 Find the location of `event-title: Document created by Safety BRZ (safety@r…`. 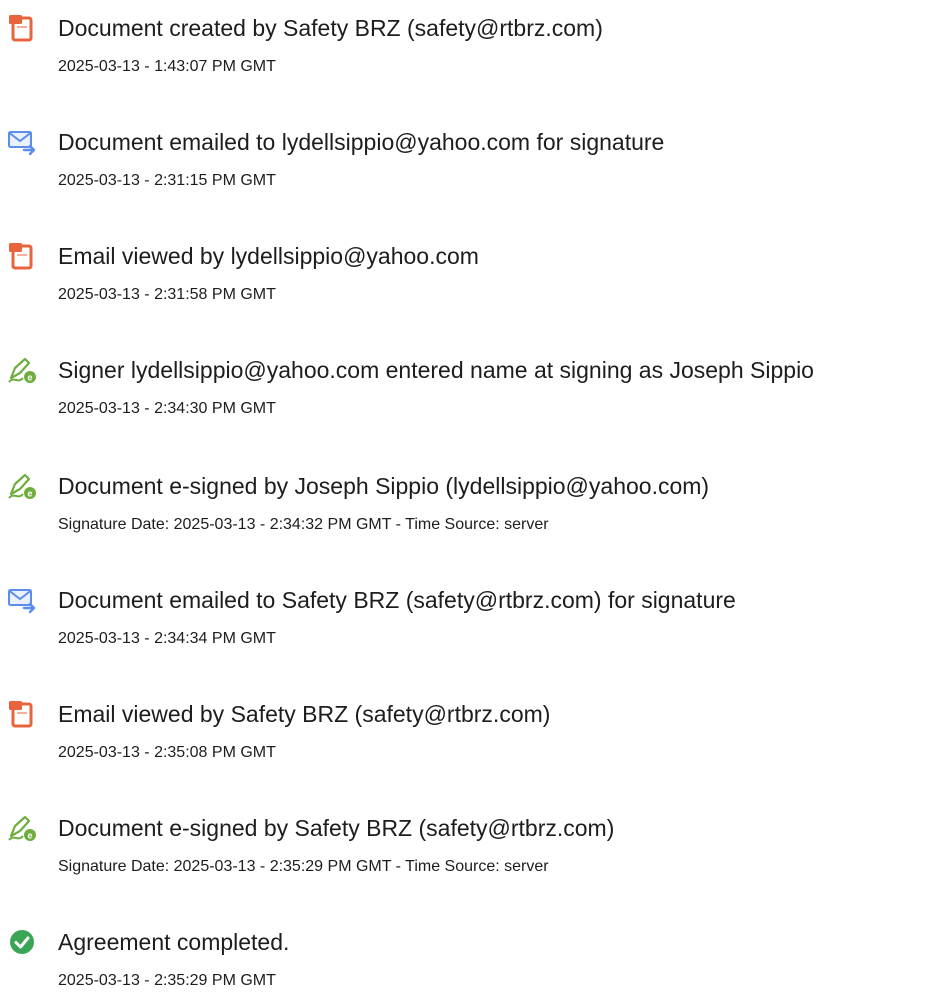

event-title: Document created by Safety BRZ (safety@r… is located at coordinates (330, 28).